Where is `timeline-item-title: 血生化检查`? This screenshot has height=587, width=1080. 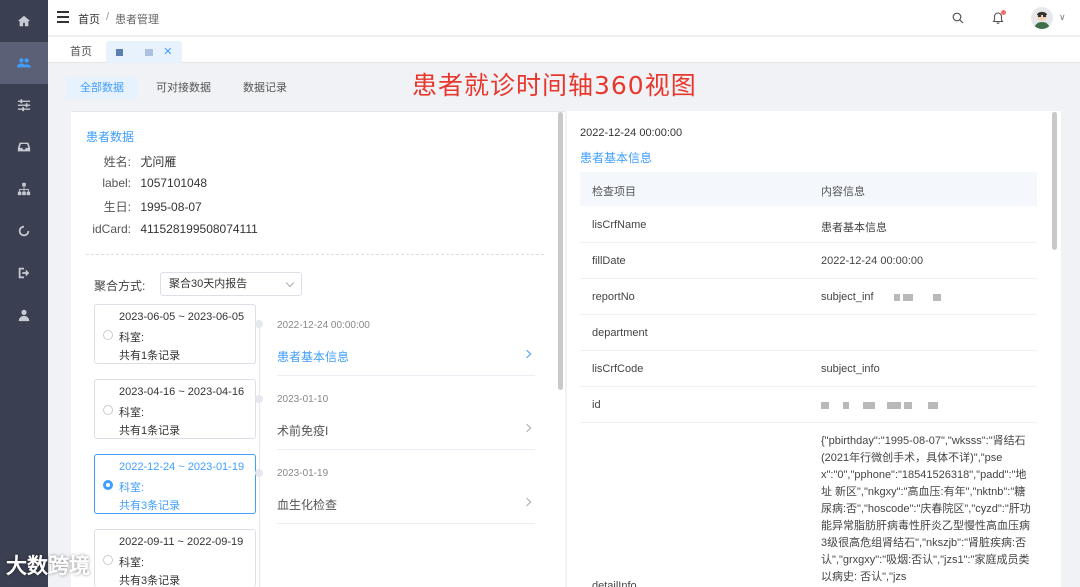
timeline-item-title: 血生化检查 is located at coordinates (307, 504).